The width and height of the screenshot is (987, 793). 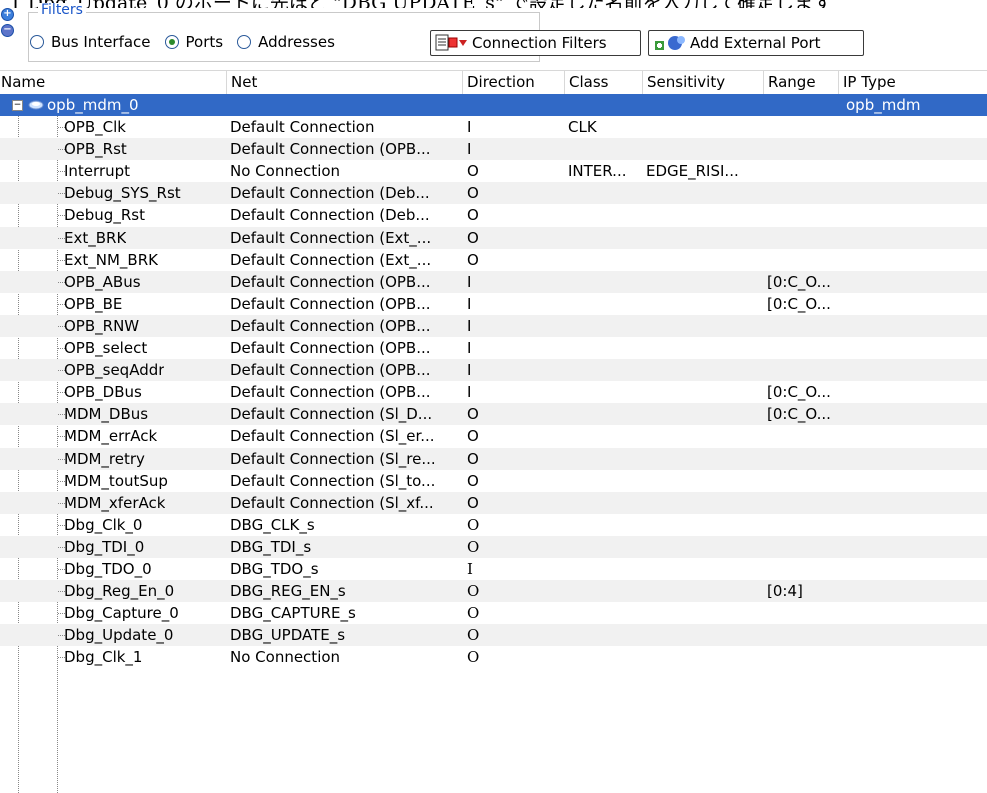 I want to click on add-external-port-label: Add External Port, so click(x=755, y=43).